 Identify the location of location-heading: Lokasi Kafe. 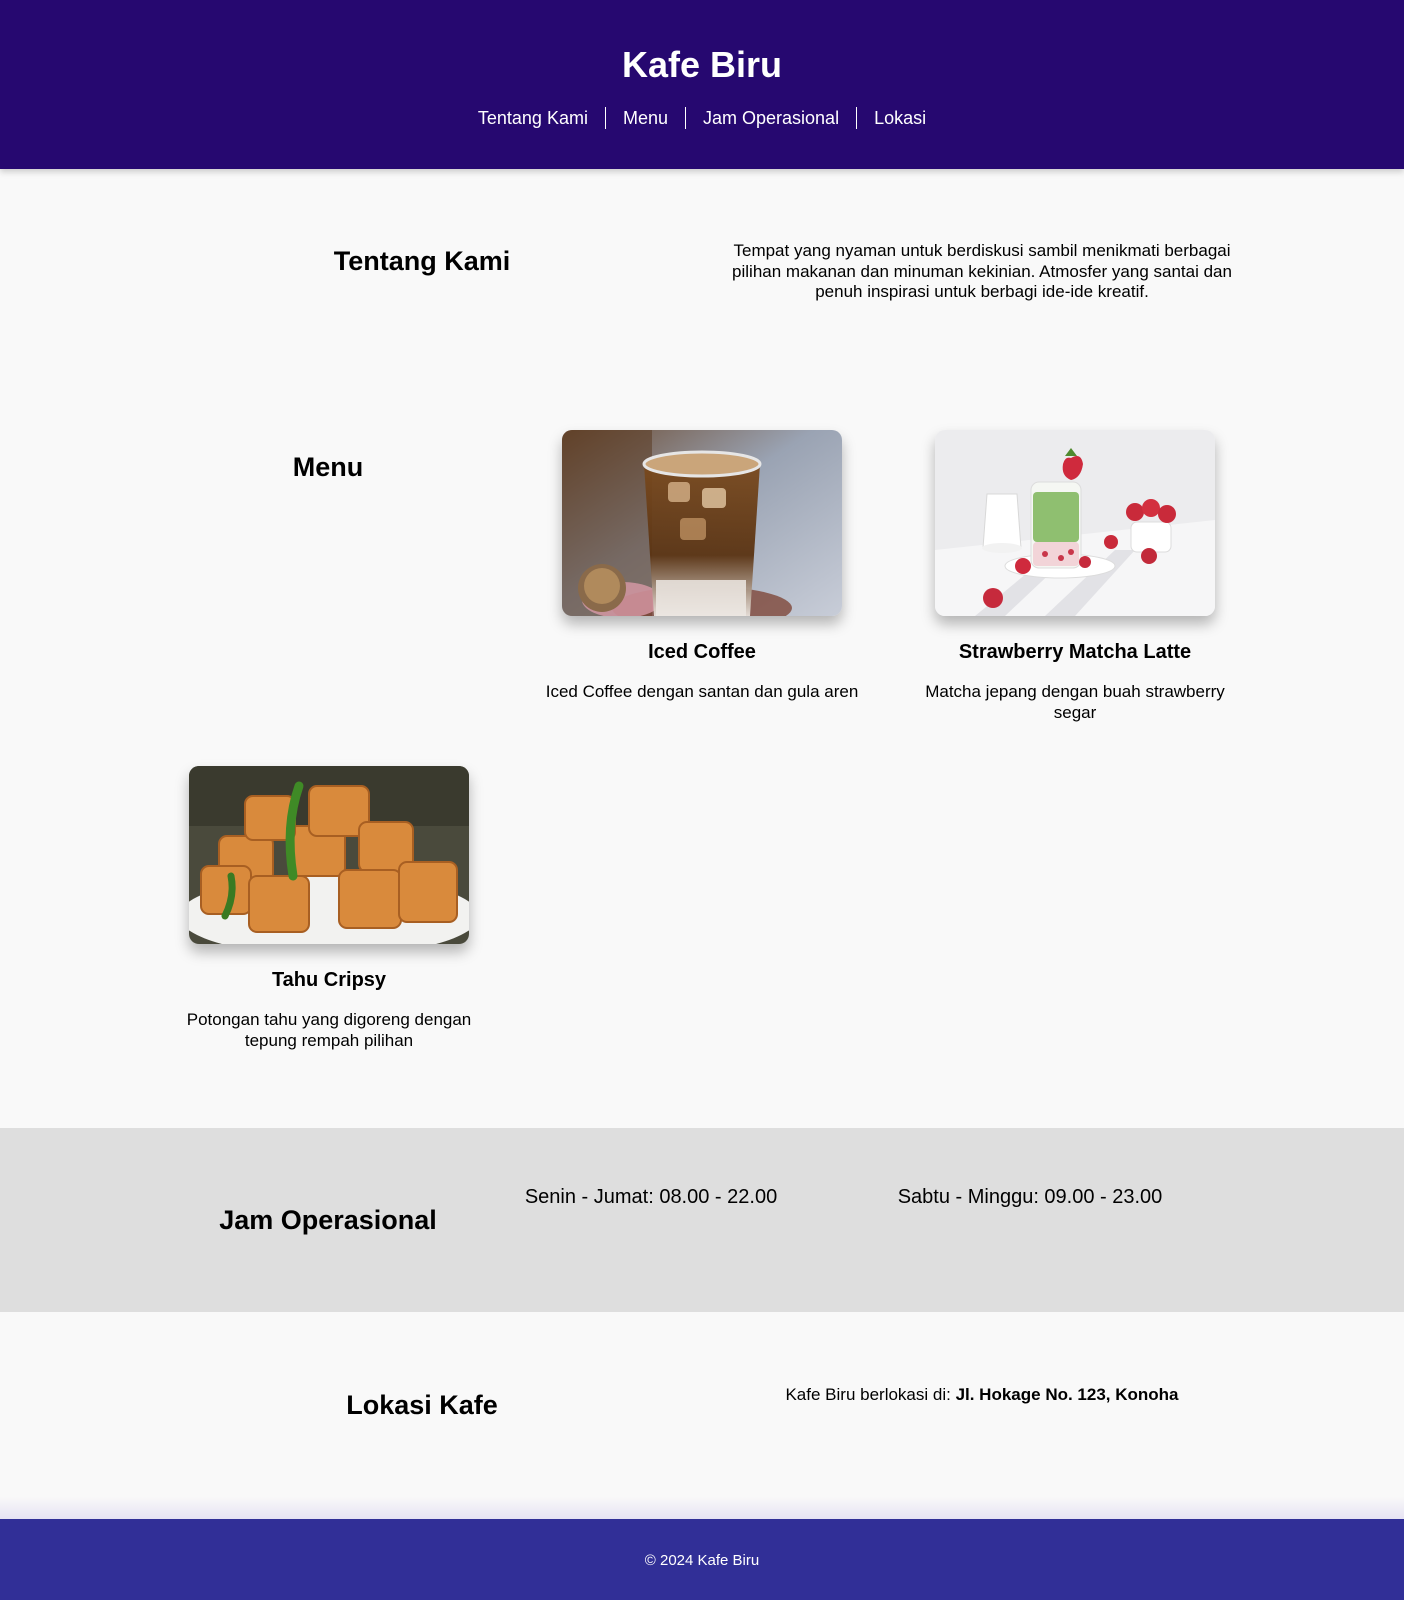
(422, 1405).